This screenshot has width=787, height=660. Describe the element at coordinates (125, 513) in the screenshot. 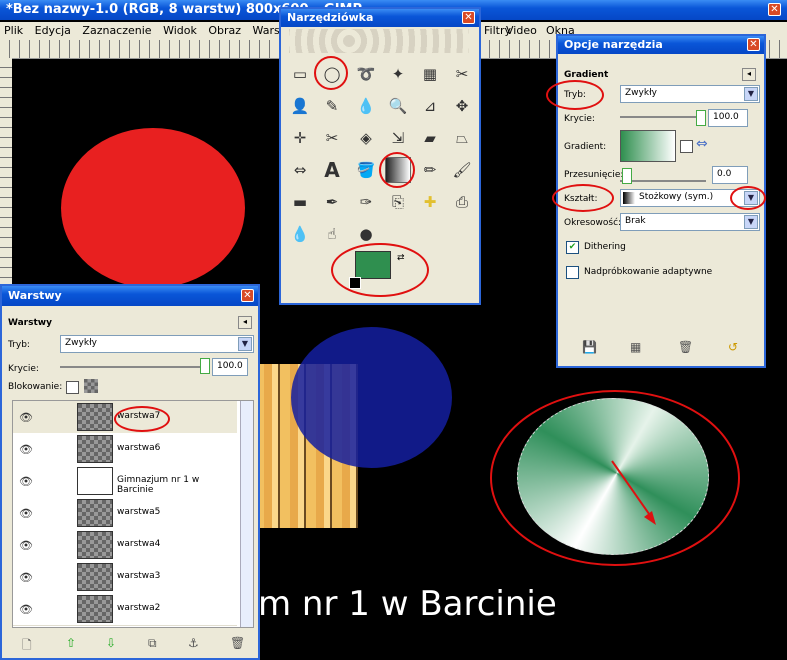

I see `layer-row: 👁 warstwa5` at that location.